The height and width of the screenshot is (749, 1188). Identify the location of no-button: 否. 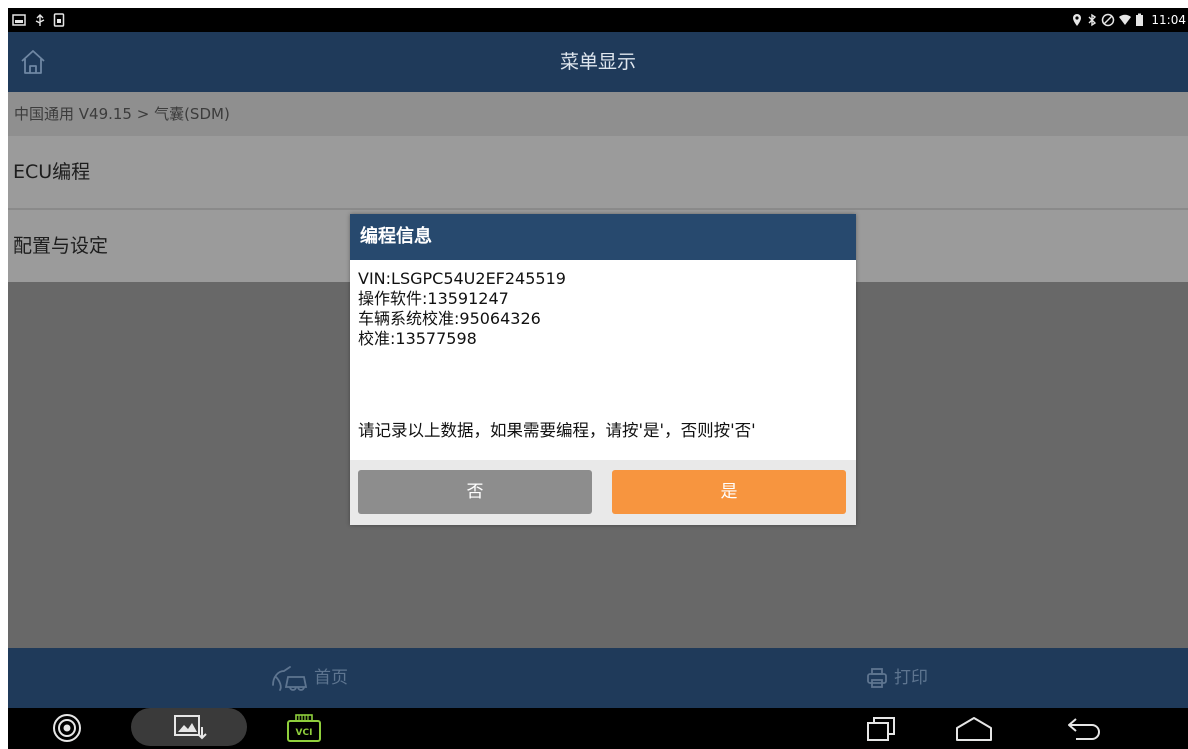
(475, 492).